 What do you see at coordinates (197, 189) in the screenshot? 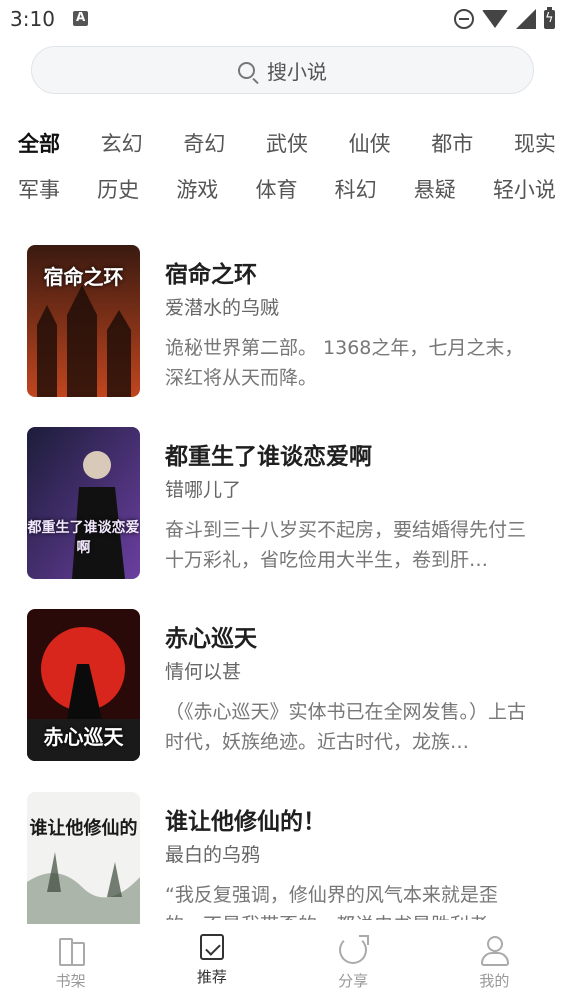
I see `category-youxi: 游戏` at bounding box center [197, 189].